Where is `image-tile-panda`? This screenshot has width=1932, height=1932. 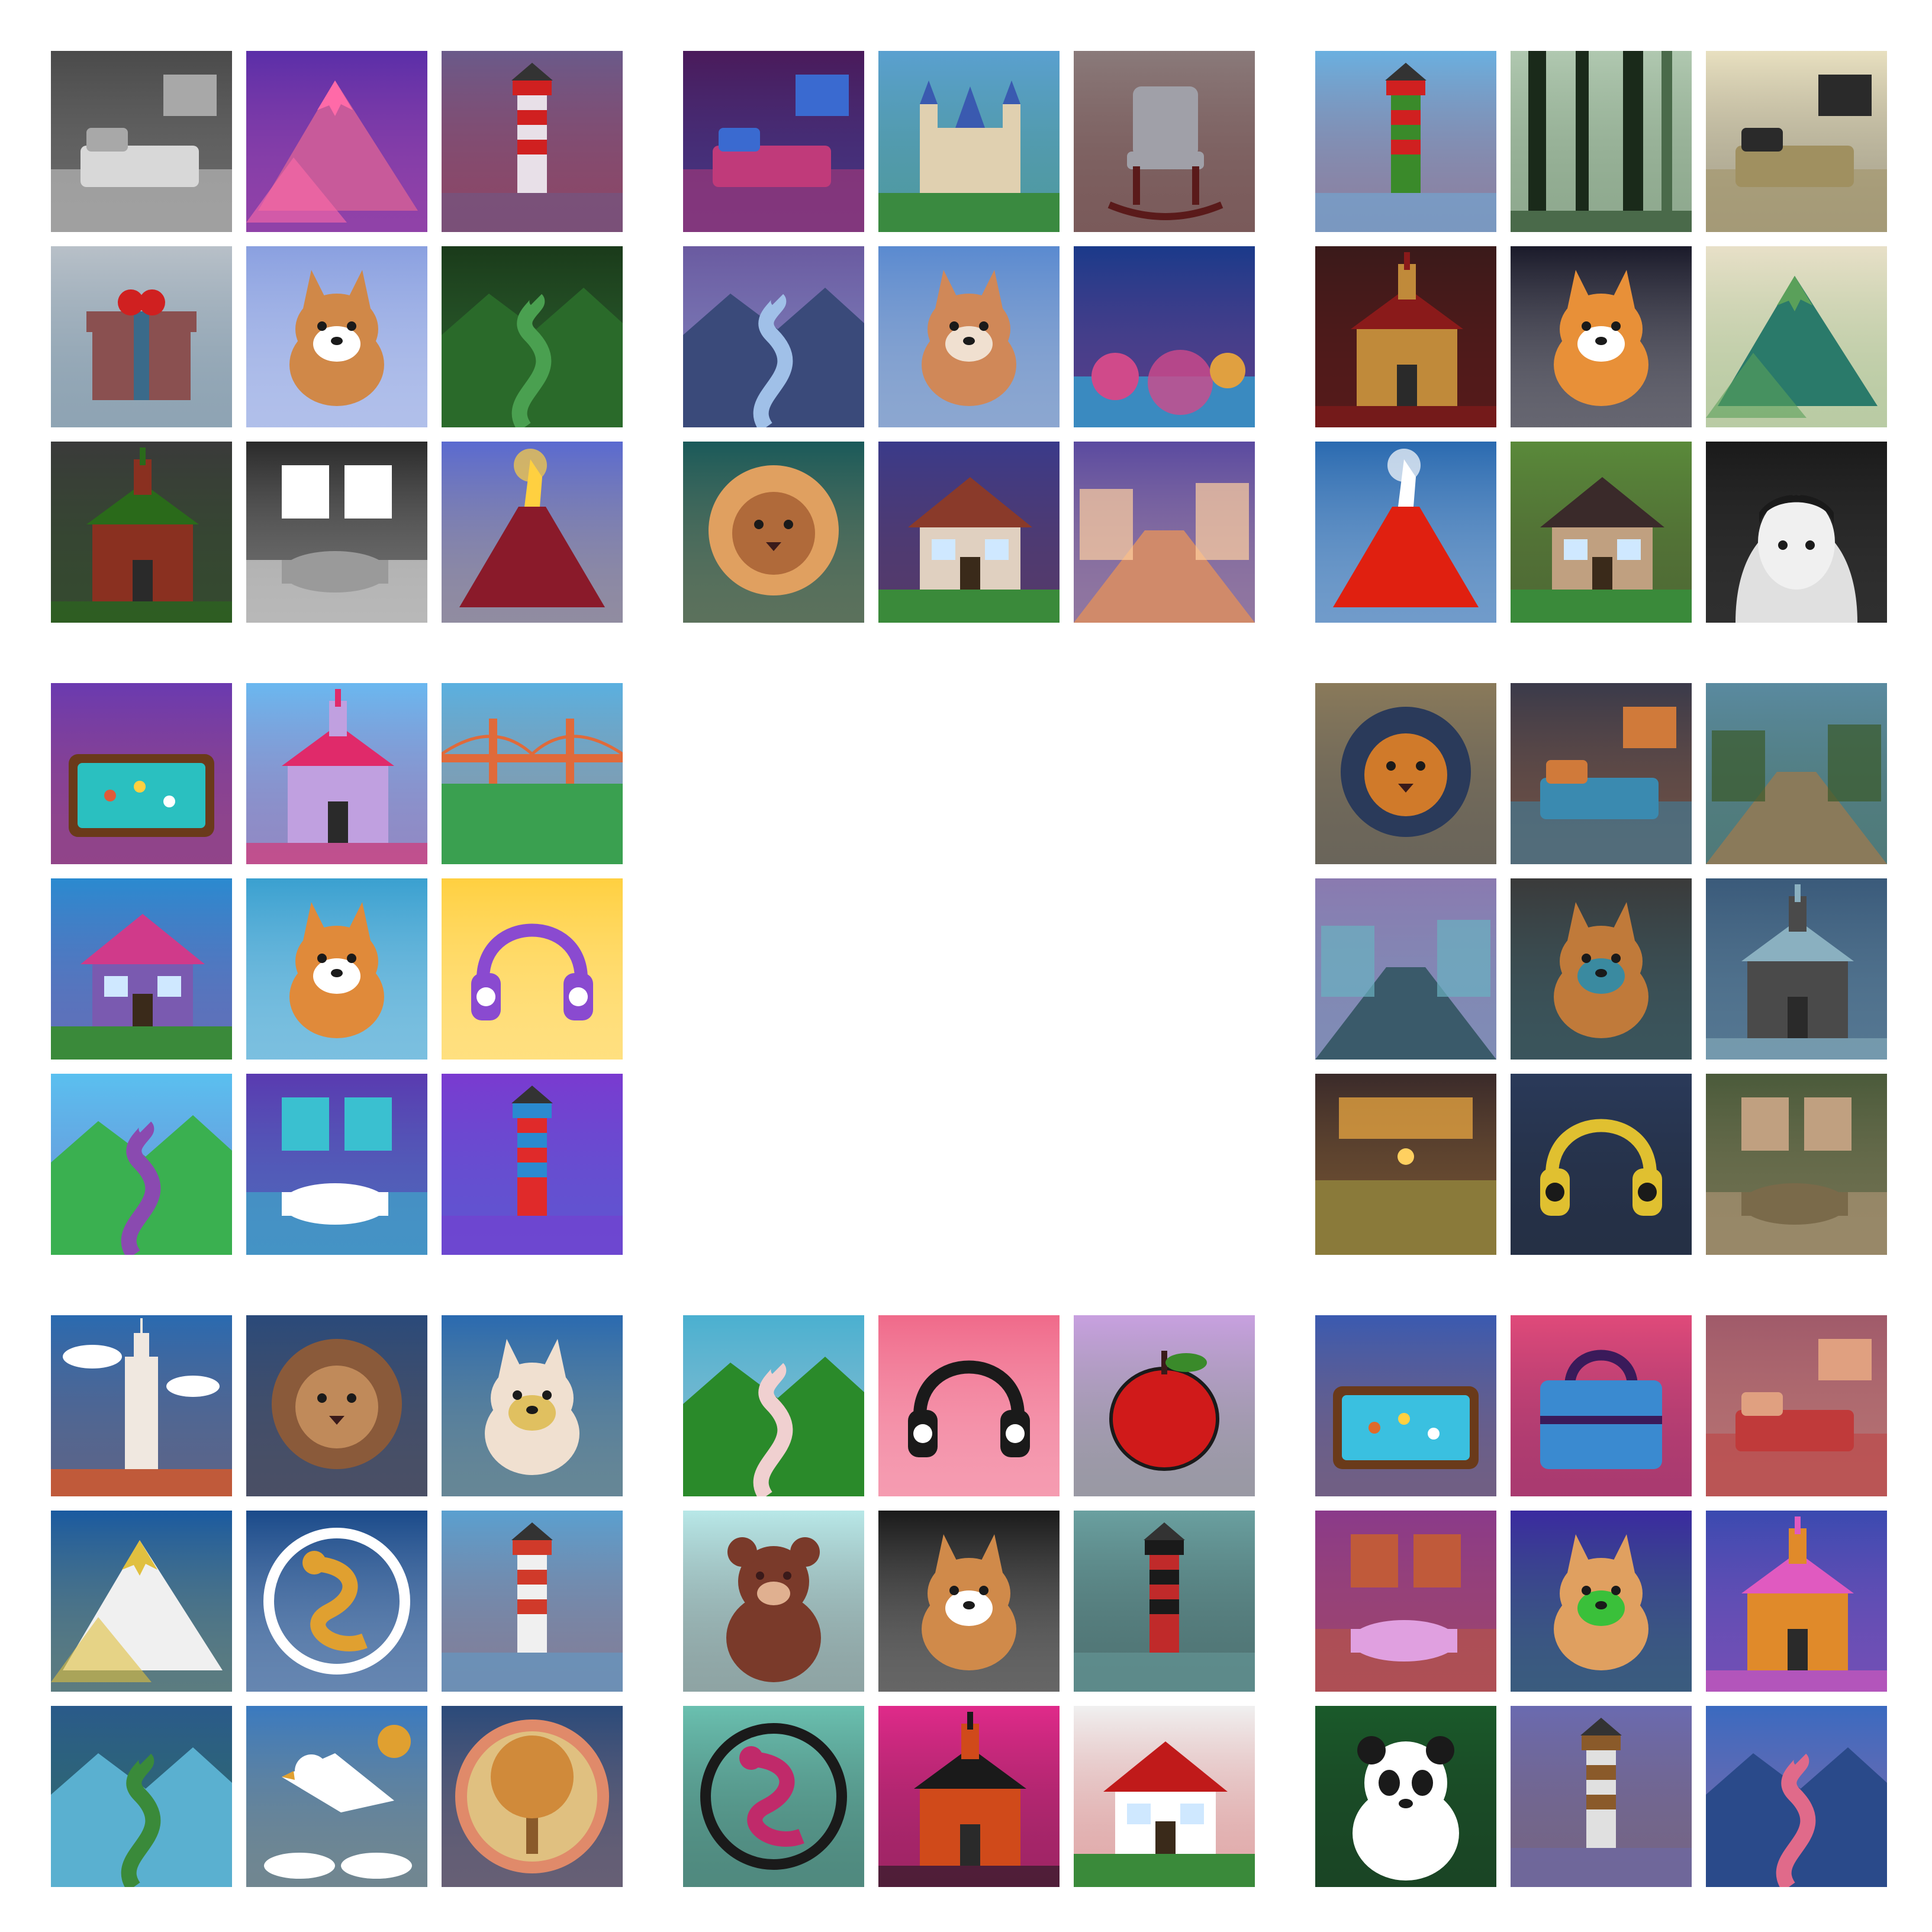 image-tile-panda is located at coordinates (1406, 1796).